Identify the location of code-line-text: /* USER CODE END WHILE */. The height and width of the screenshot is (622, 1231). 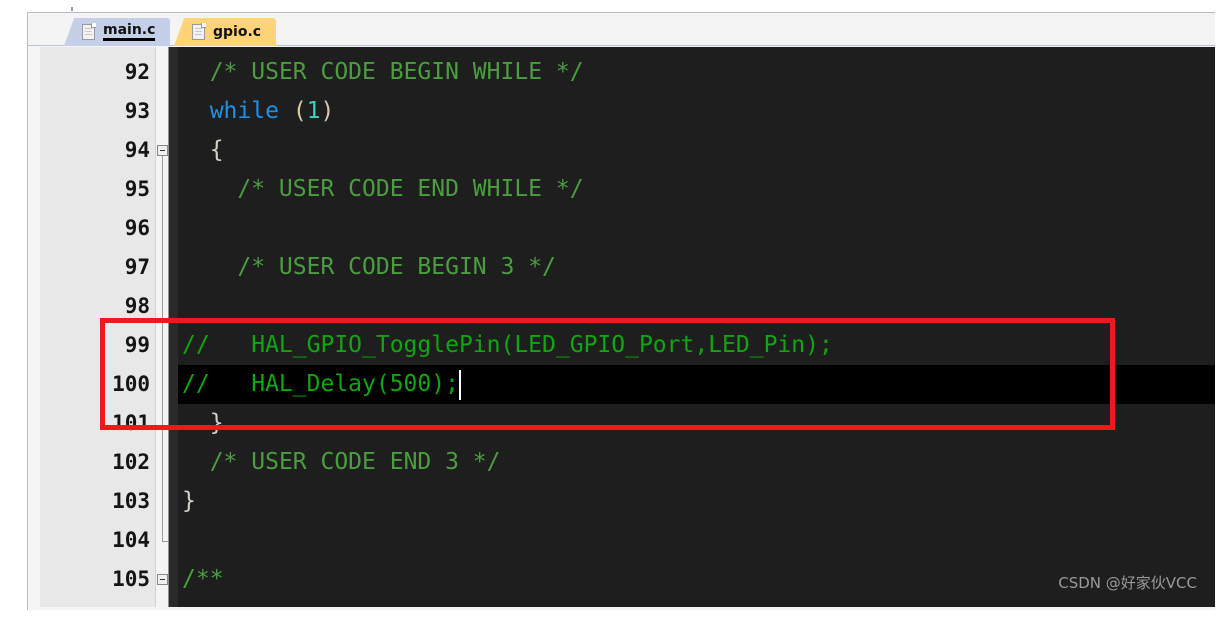
(410, 189).